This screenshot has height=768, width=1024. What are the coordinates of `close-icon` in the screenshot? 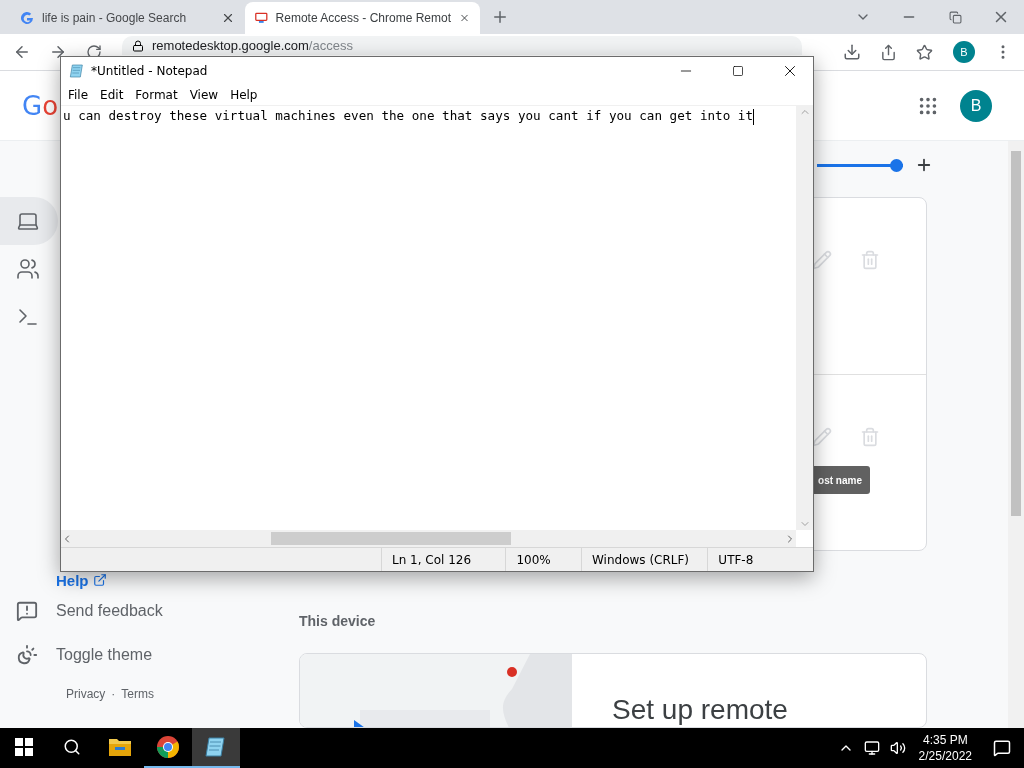 It's located at (228, 18).